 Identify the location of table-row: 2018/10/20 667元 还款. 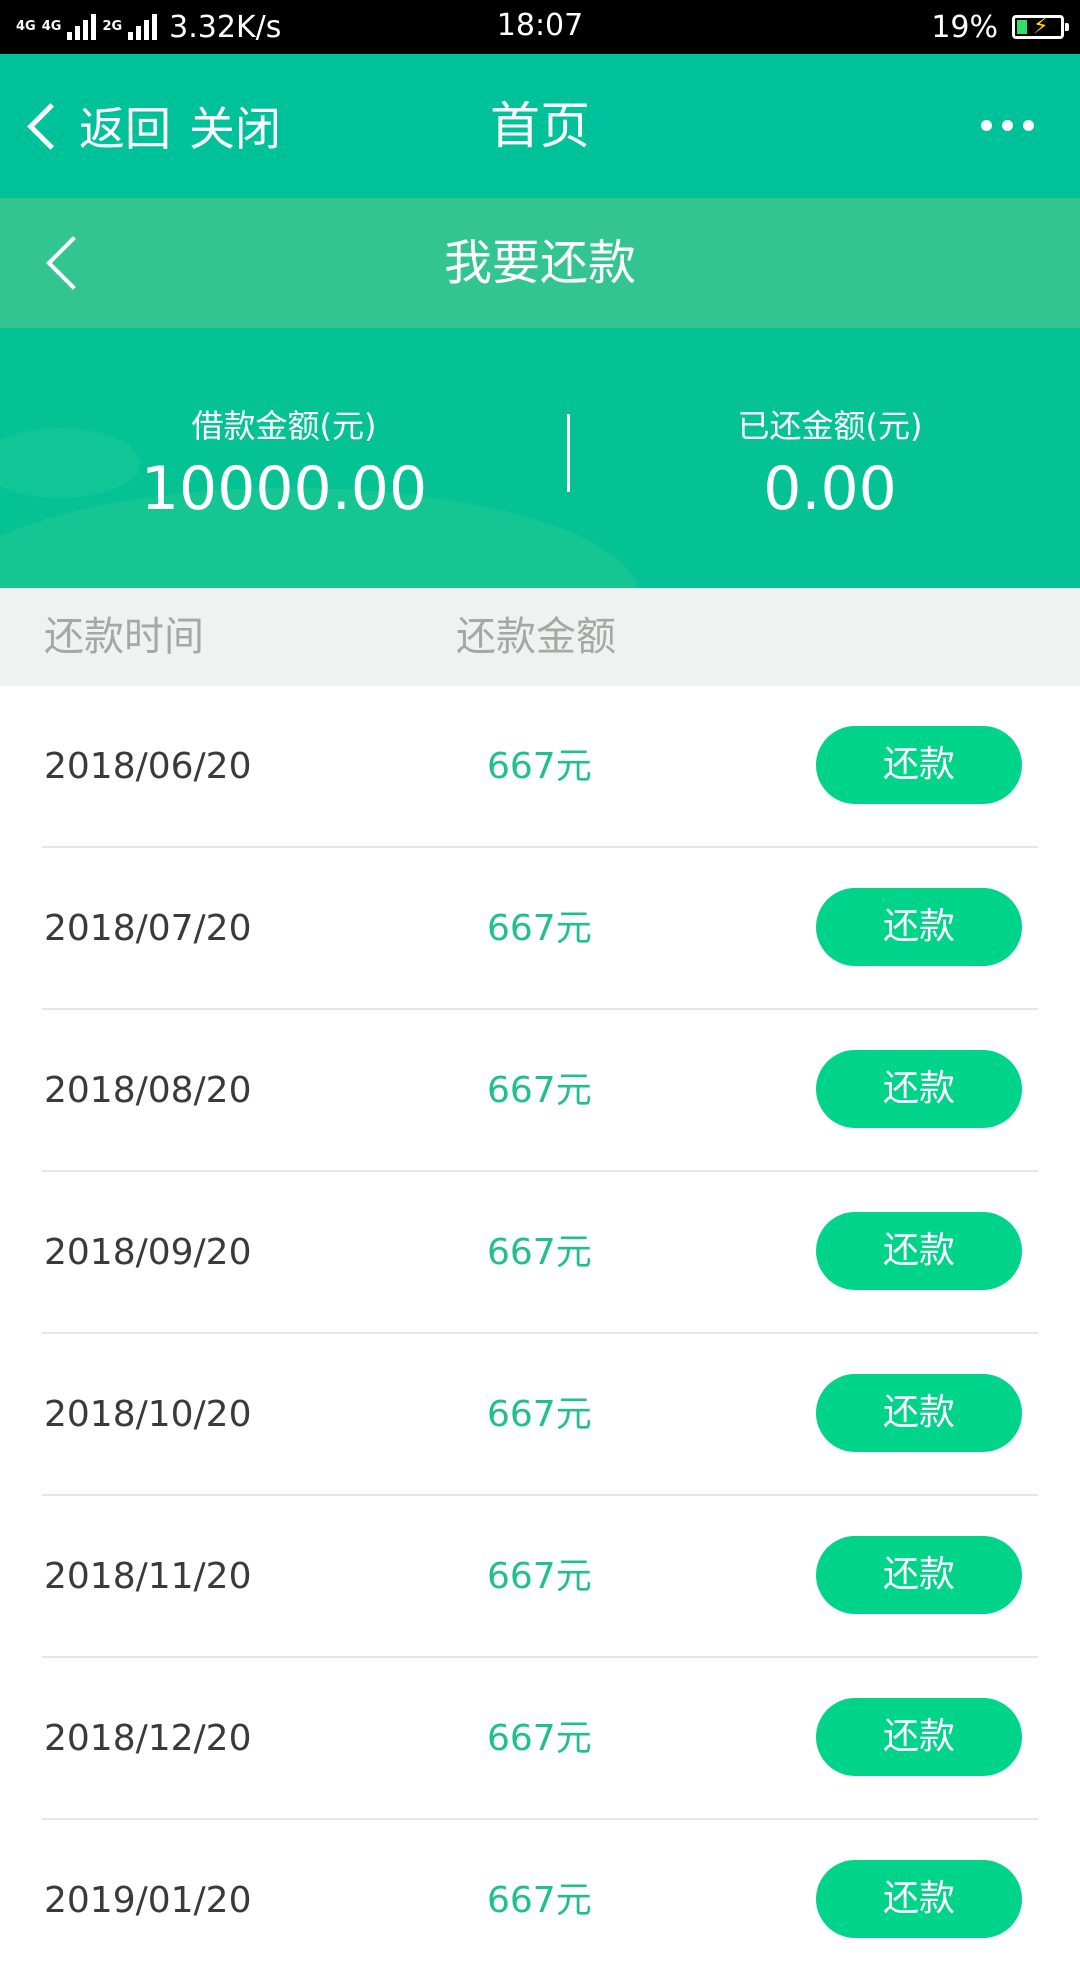
(540, 1415).